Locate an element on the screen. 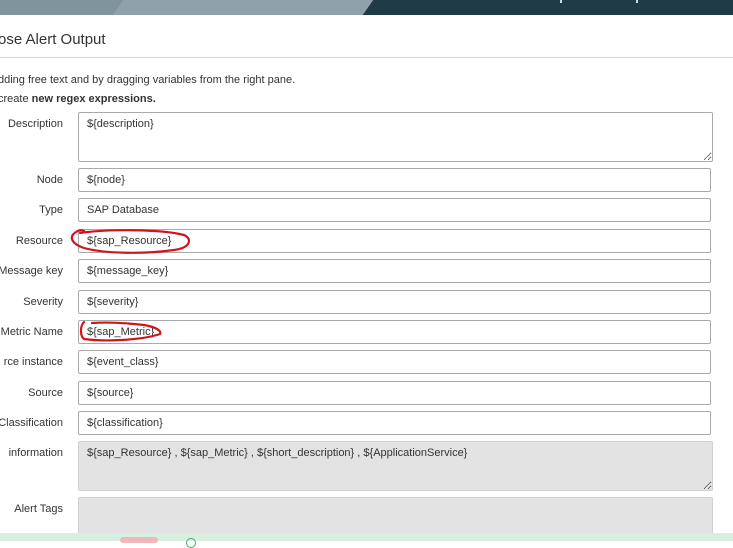 This screenshot has width=733, height=548. top-banner is located at coordinates (366, 7).